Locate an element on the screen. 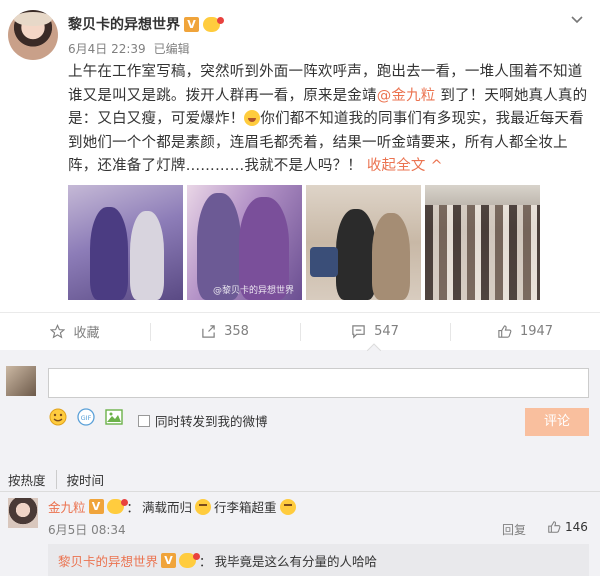  post-text-line: 上午在工作室写稿，突然听到外面一阵欢呼声，跑出去一看，一堆人围着不知道 is located at coordinates (325, 72).